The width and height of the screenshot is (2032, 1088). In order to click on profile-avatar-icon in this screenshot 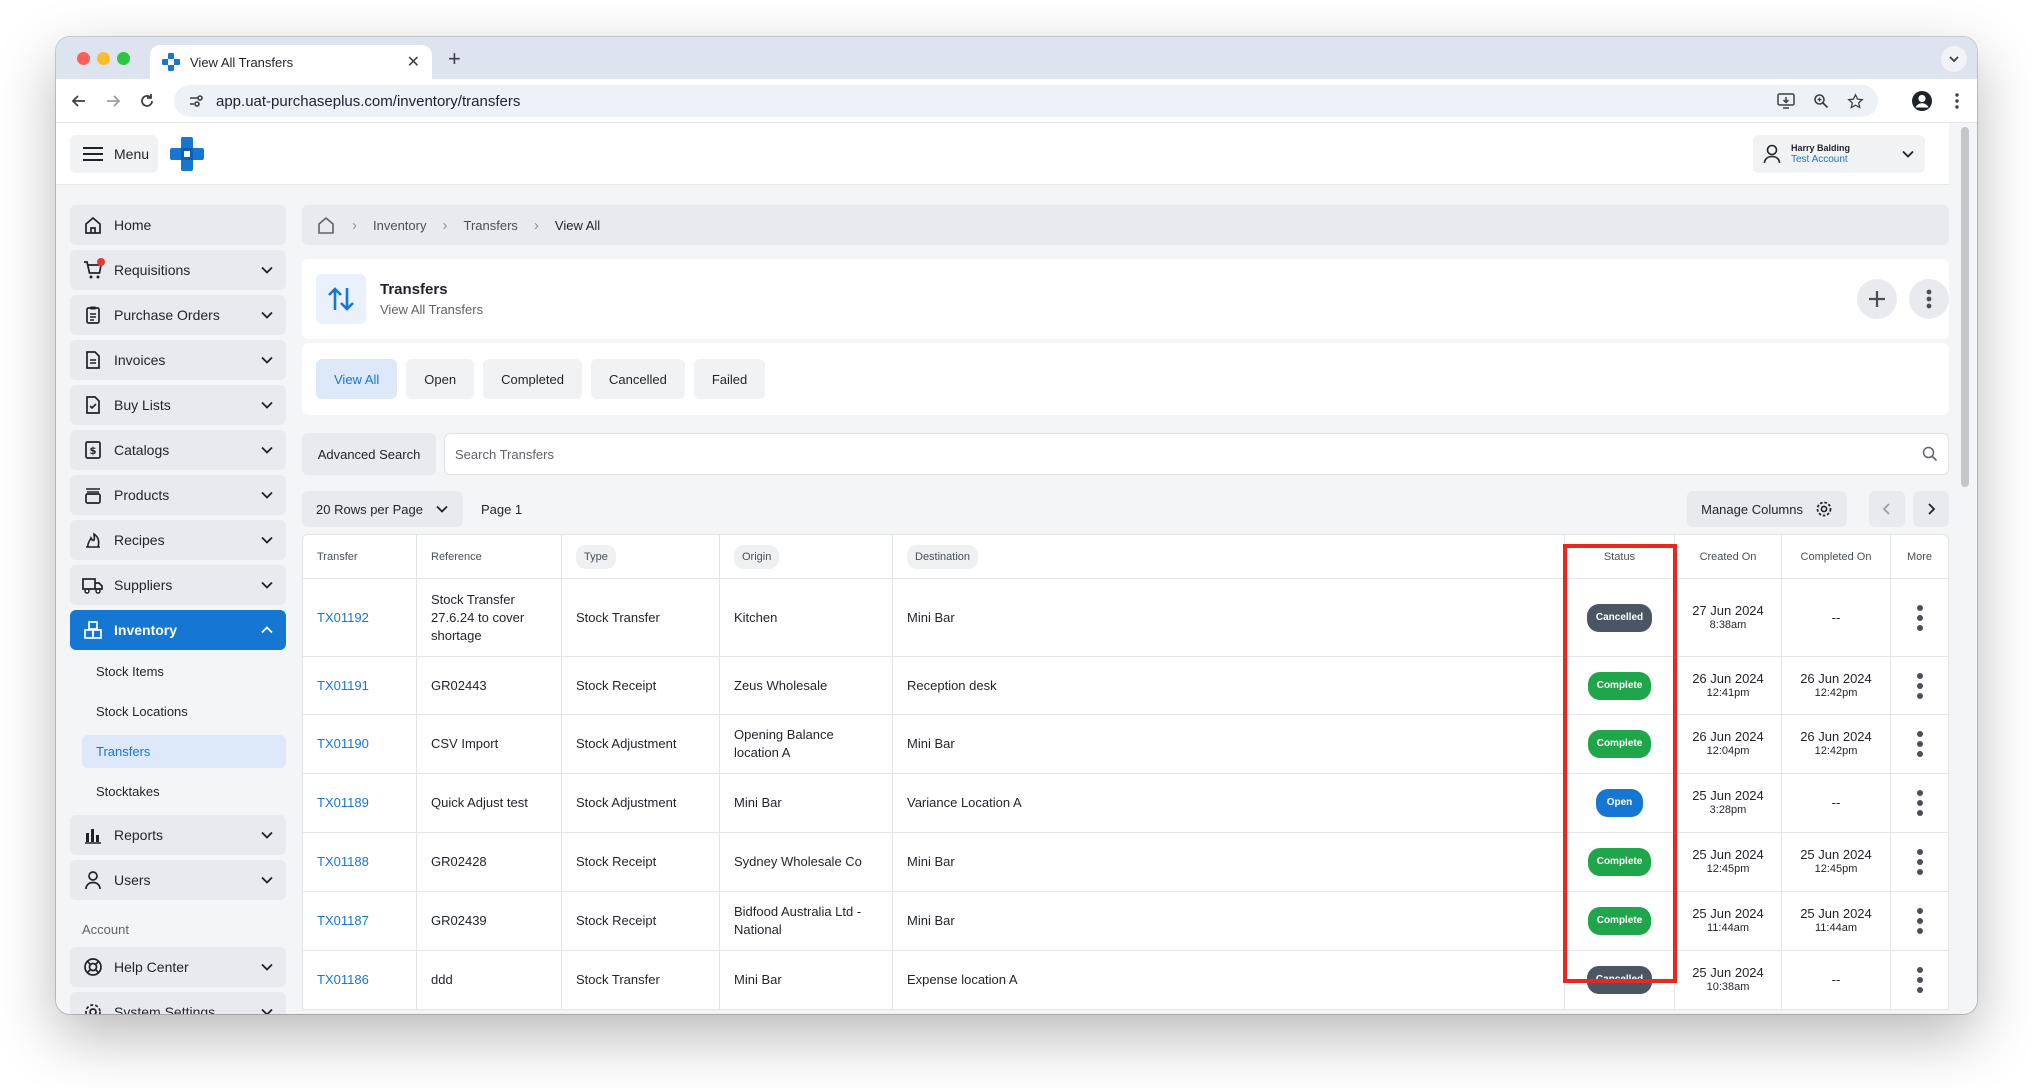, I will do `click(1922, 101)`.